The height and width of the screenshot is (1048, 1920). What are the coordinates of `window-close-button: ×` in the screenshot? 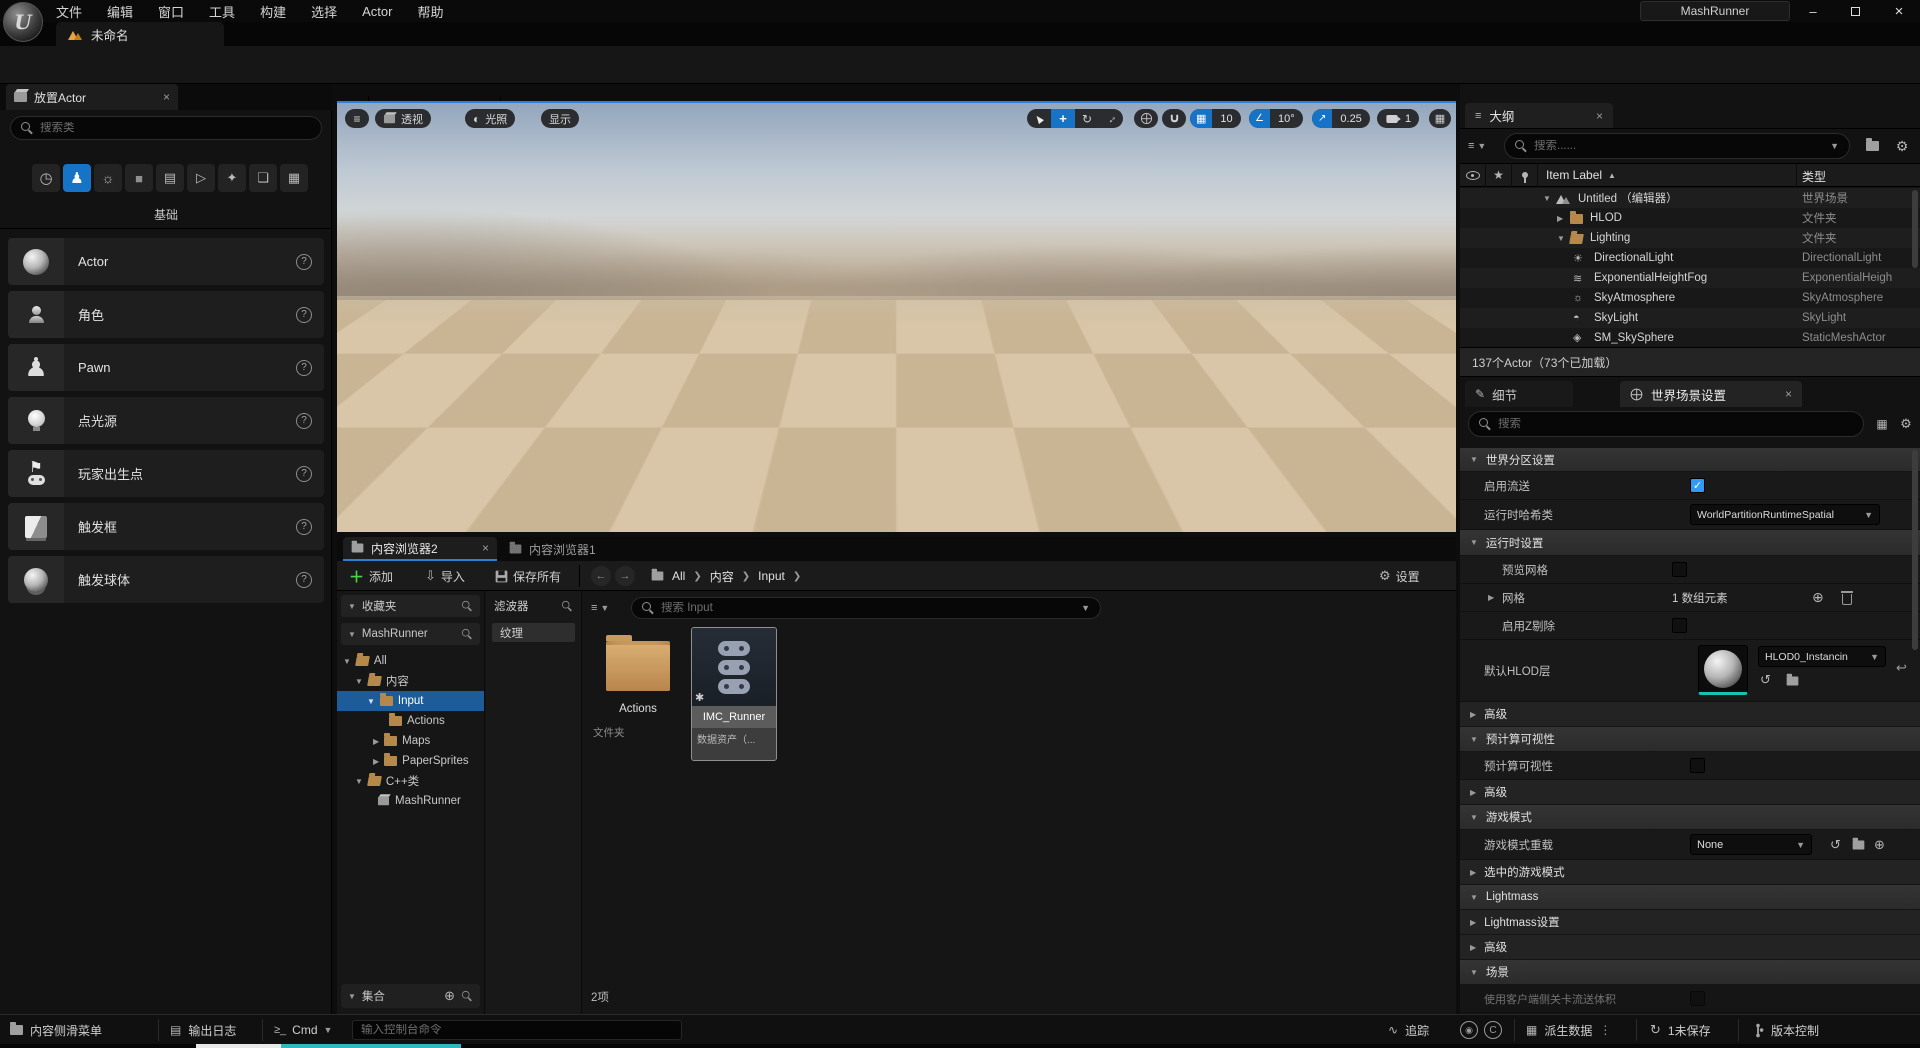 It's located at (1899, 11).